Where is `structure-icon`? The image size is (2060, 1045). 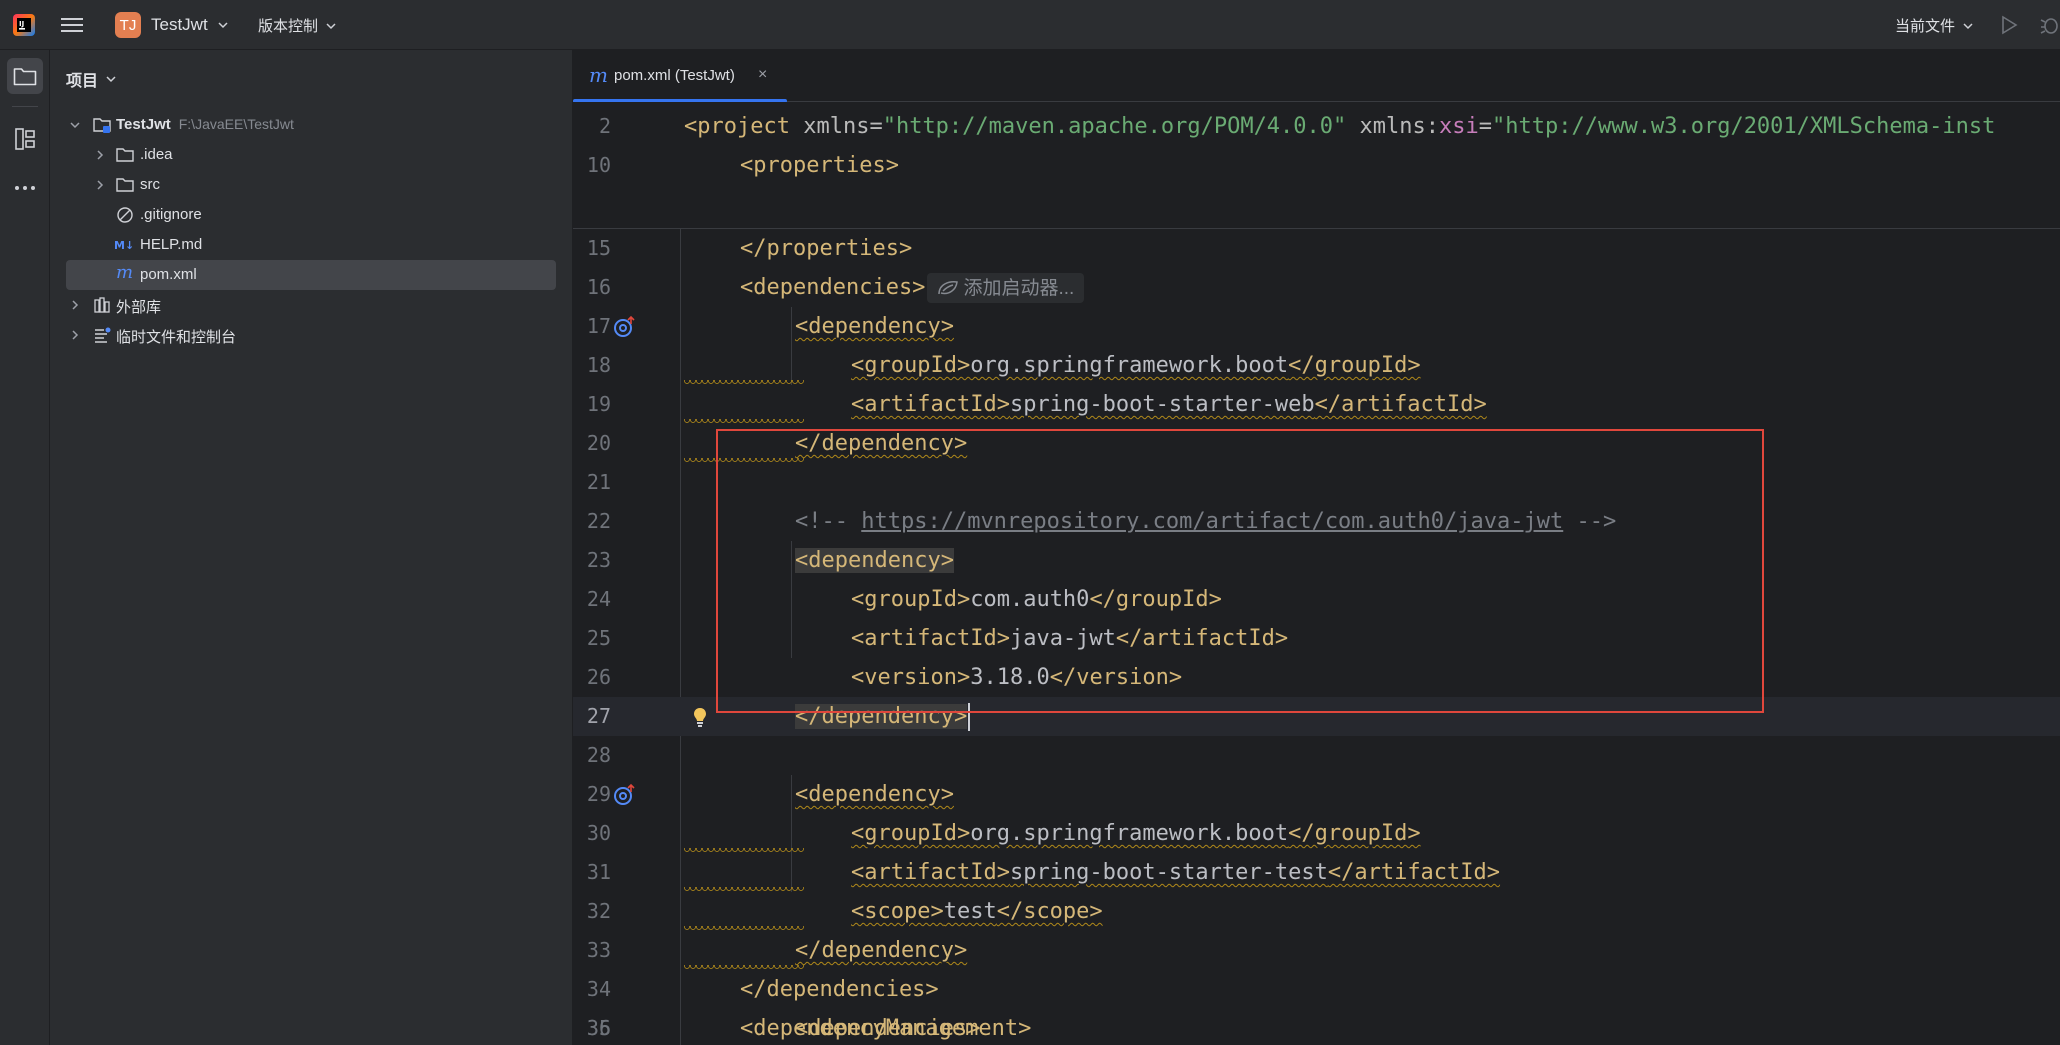
structure-icon is located at coordinates (25, 139).